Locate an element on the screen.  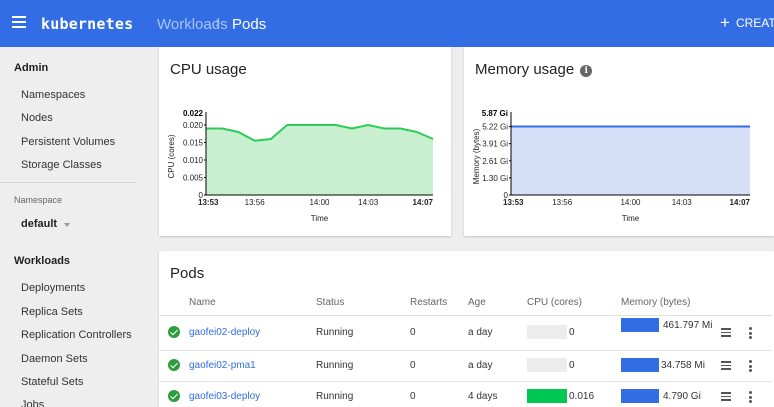
y-max-label: 0.022 is located at coordinates (193, 113).